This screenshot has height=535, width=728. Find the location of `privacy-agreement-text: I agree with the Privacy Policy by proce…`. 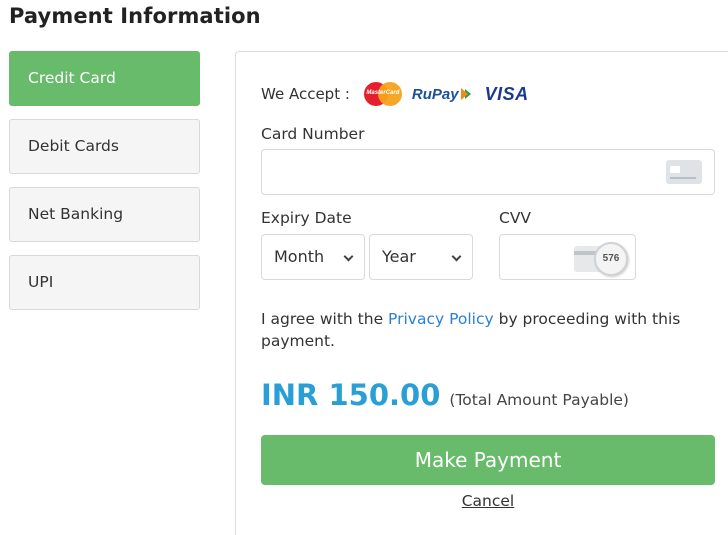

privacy-agreement-text: I agree with the Privacy Policy by proce… is located at coordinates (471, 330).